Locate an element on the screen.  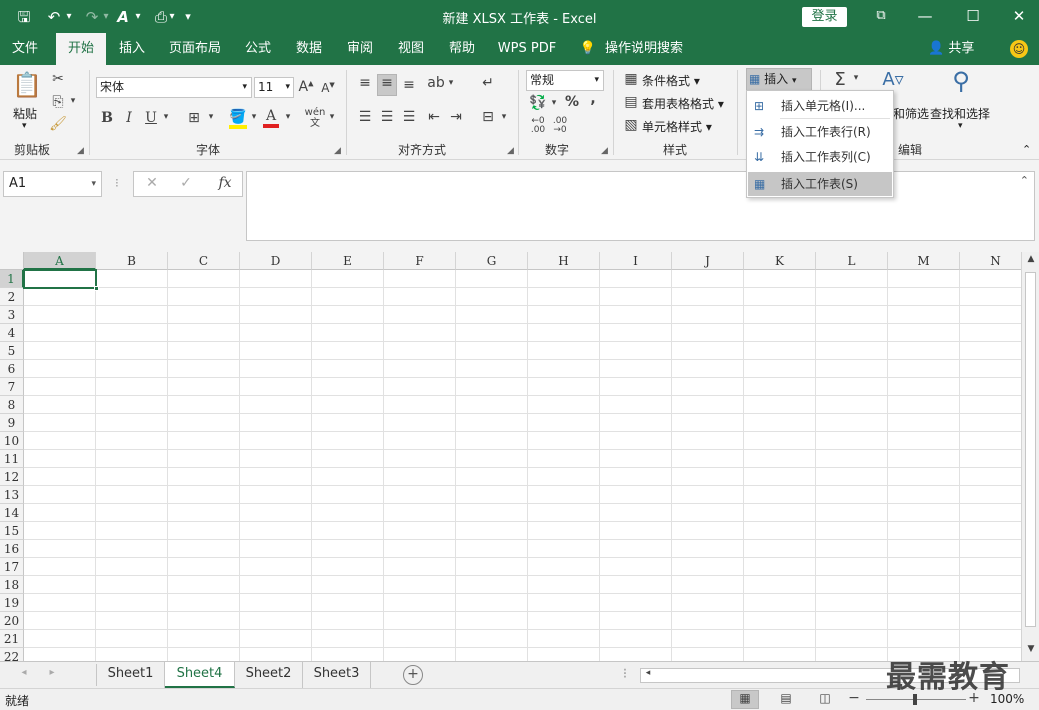
row-header: 9 is located at coordinates (12, 423).